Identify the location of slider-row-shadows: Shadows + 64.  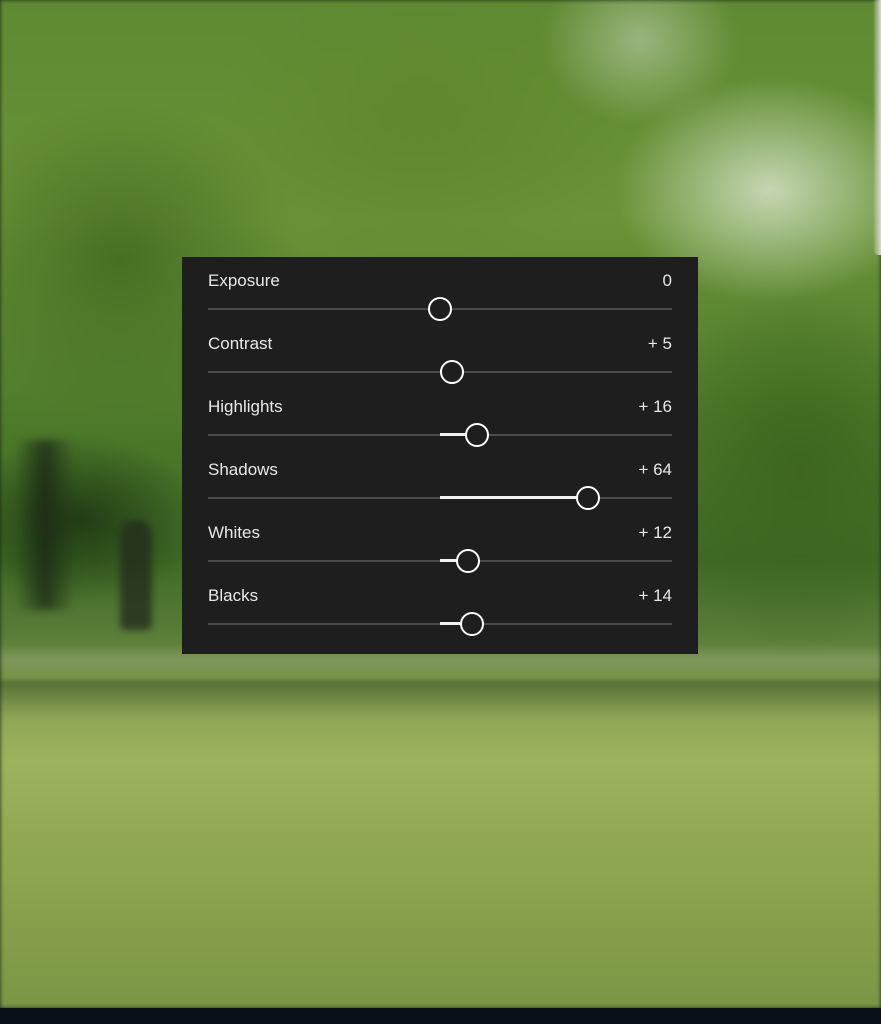
(440, 478).